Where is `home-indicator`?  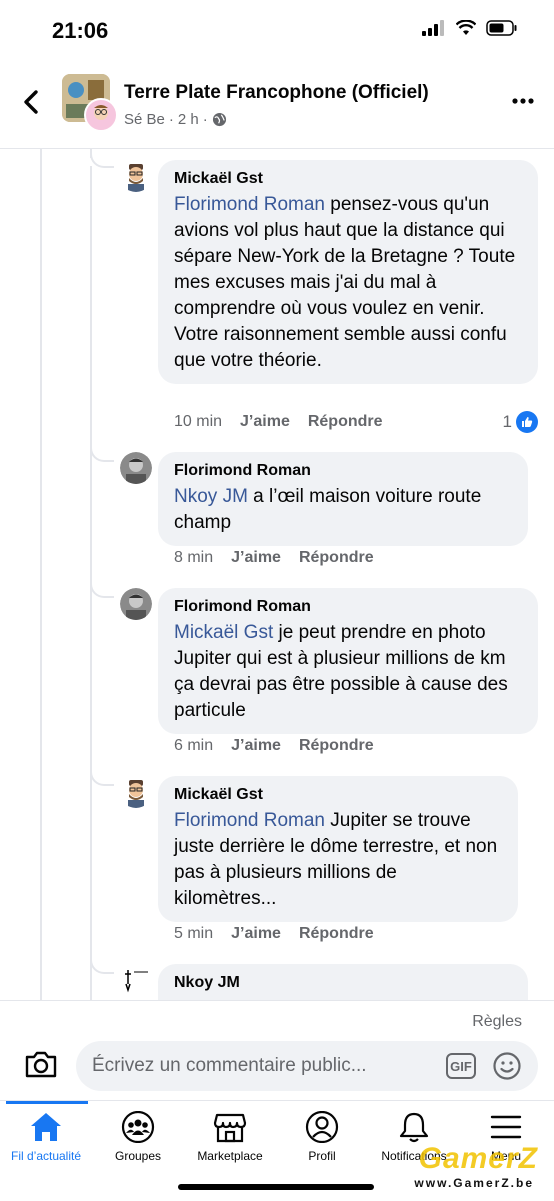 home-indicator is located at coordinates (276, 1187).